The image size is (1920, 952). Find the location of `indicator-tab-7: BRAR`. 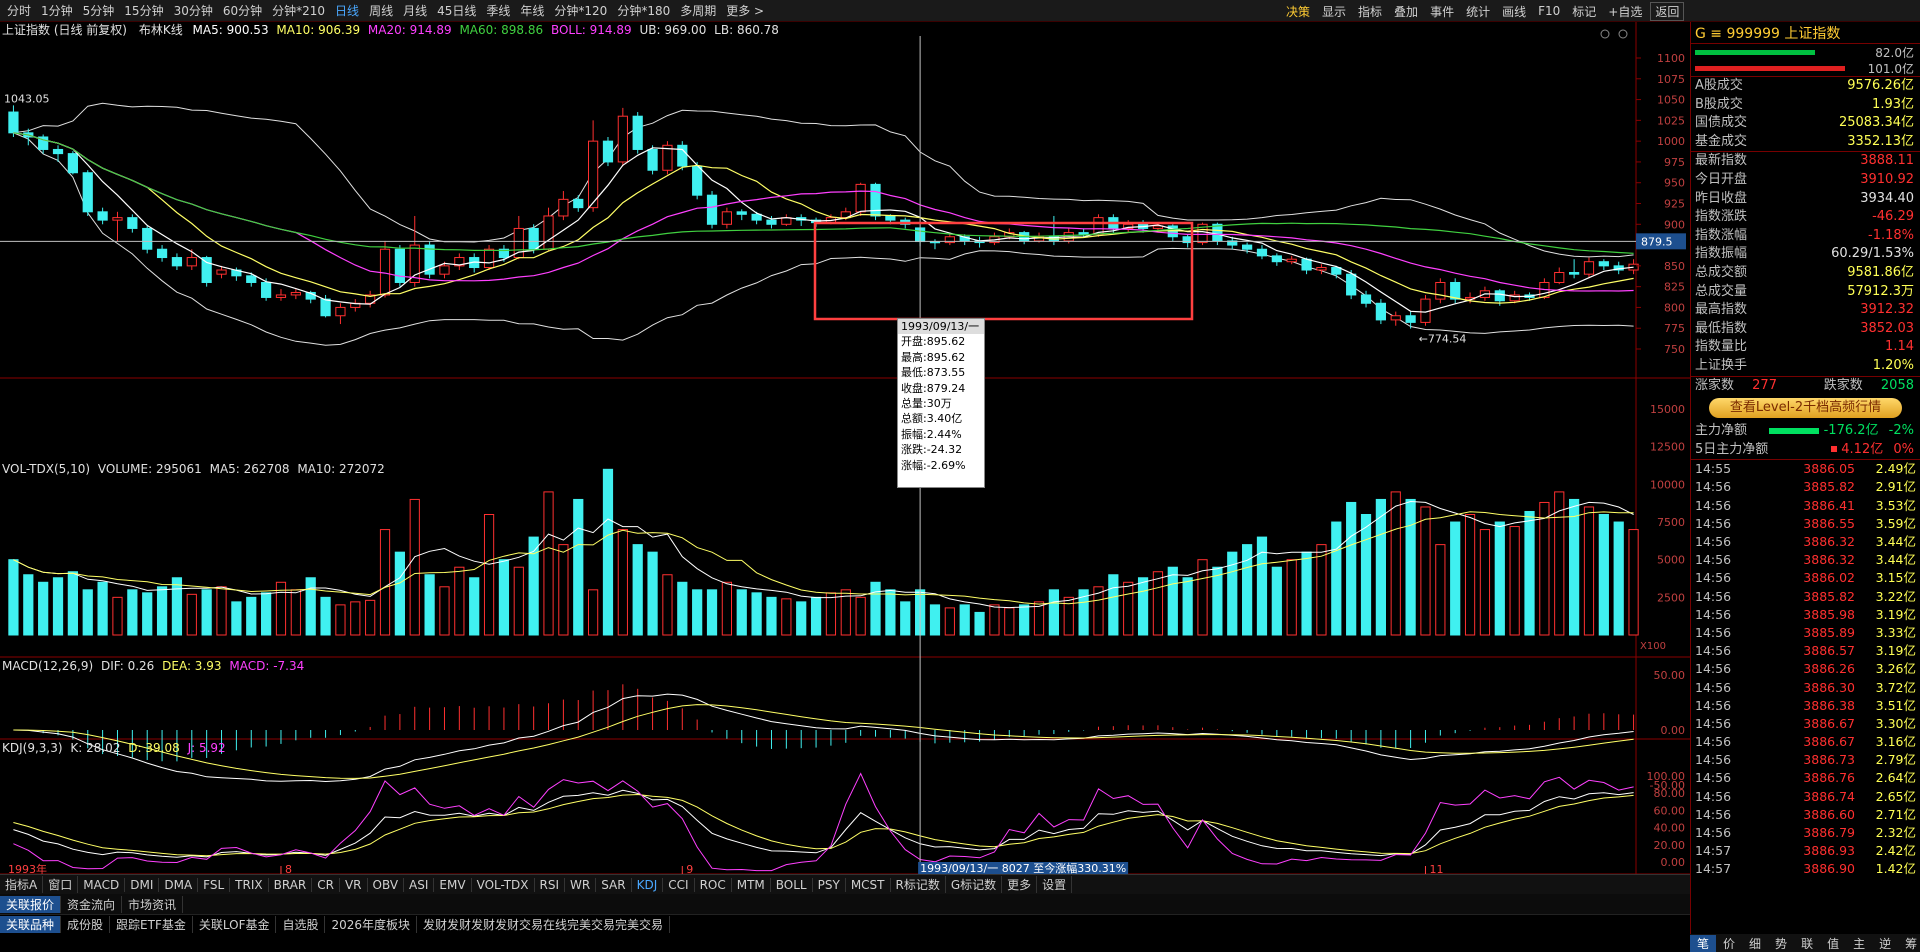

indicator-tab-7: BRAR is located at coordinates (291, 884).